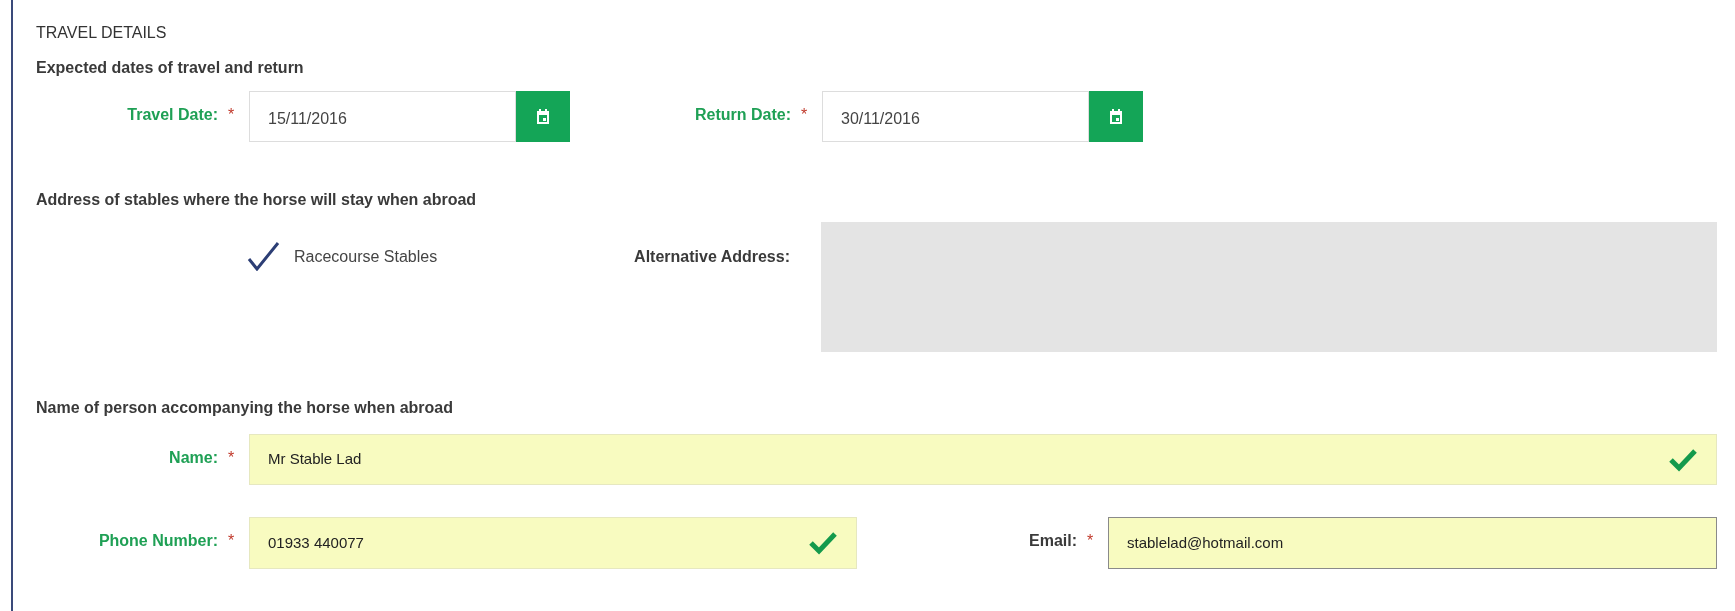  I want to click on date-field: 15/11/2016, so click(382, 116).